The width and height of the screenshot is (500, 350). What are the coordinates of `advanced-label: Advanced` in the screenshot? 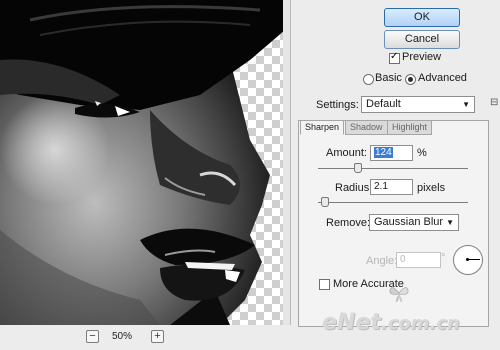 It's located at (442, 78).